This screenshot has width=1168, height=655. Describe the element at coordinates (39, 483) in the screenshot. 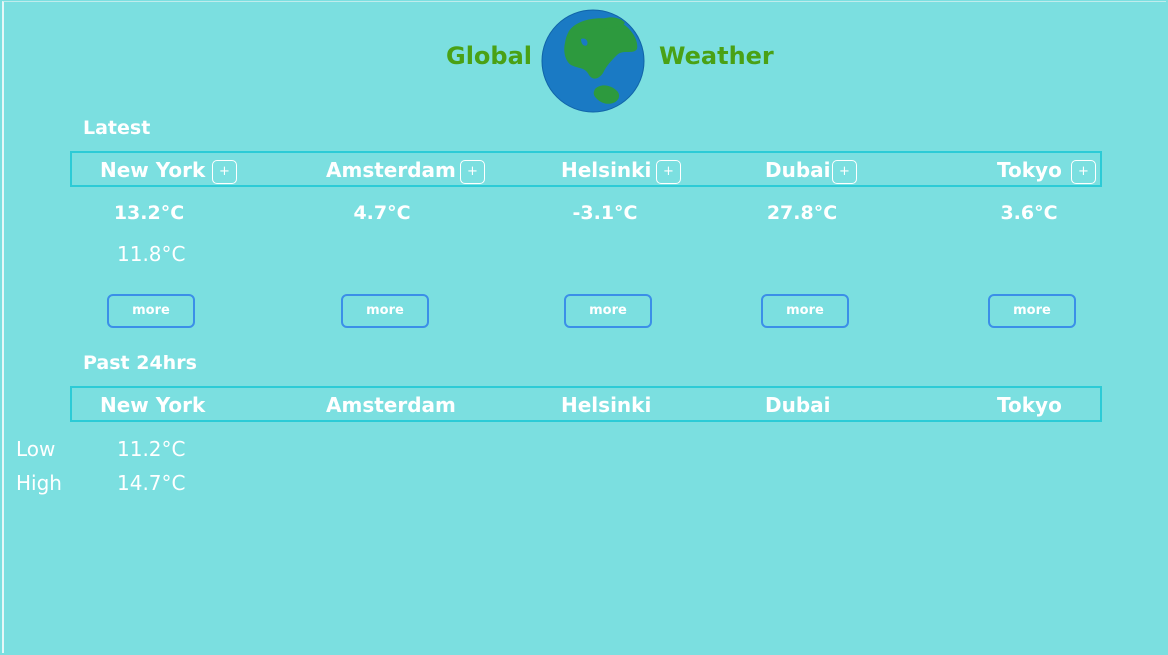

I see `high-label: High` at that location.